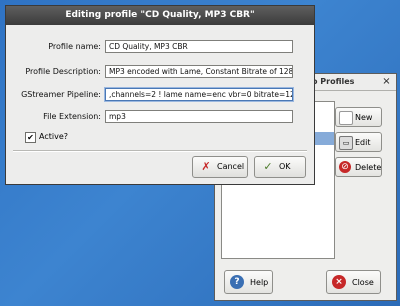 This screenshot has height=306, width=400. Describe the element at coordinates (63, 71) in the screenshot. I see `profile-description-label: Profile Description:` at that location.